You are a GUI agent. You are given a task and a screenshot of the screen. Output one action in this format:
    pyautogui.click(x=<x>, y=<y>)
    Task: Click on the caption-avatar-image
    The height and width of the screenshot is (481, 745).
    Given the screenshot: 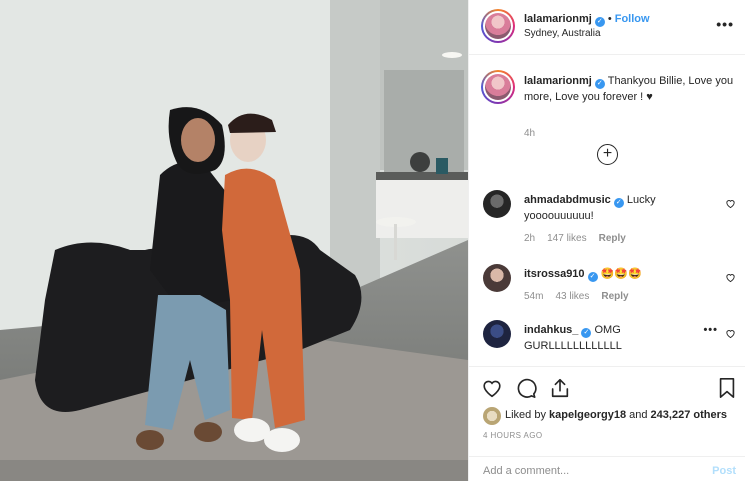 What is the action you would take?
    pyautogui.click(x=498, y=87)
    